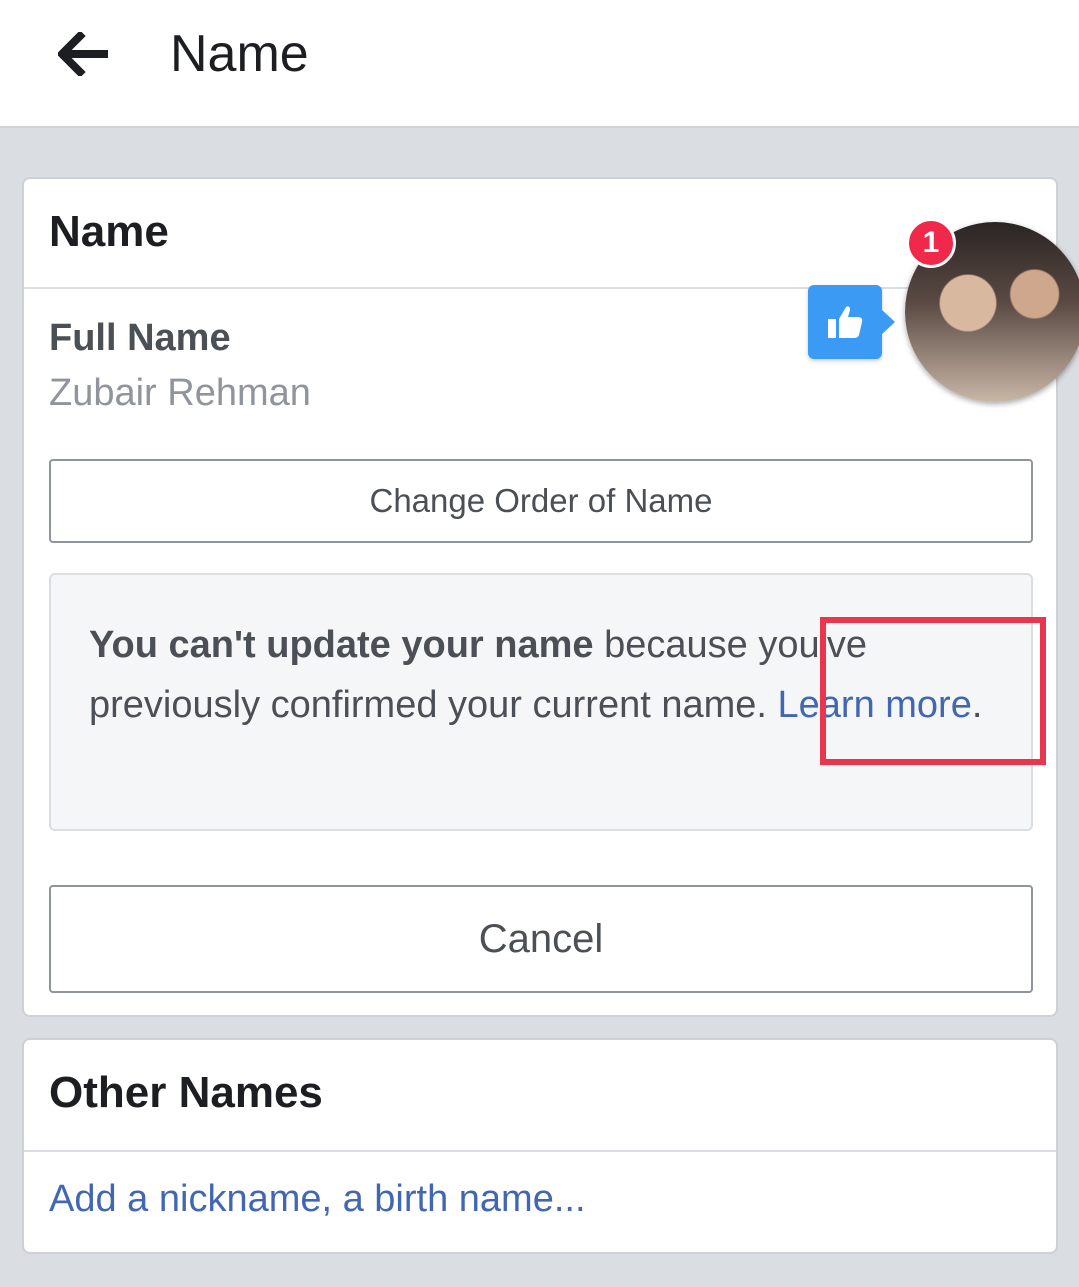 The height and width of the screenshot is (1287, 1079). I want to click on name-card-title: Name, so click(109, 231).